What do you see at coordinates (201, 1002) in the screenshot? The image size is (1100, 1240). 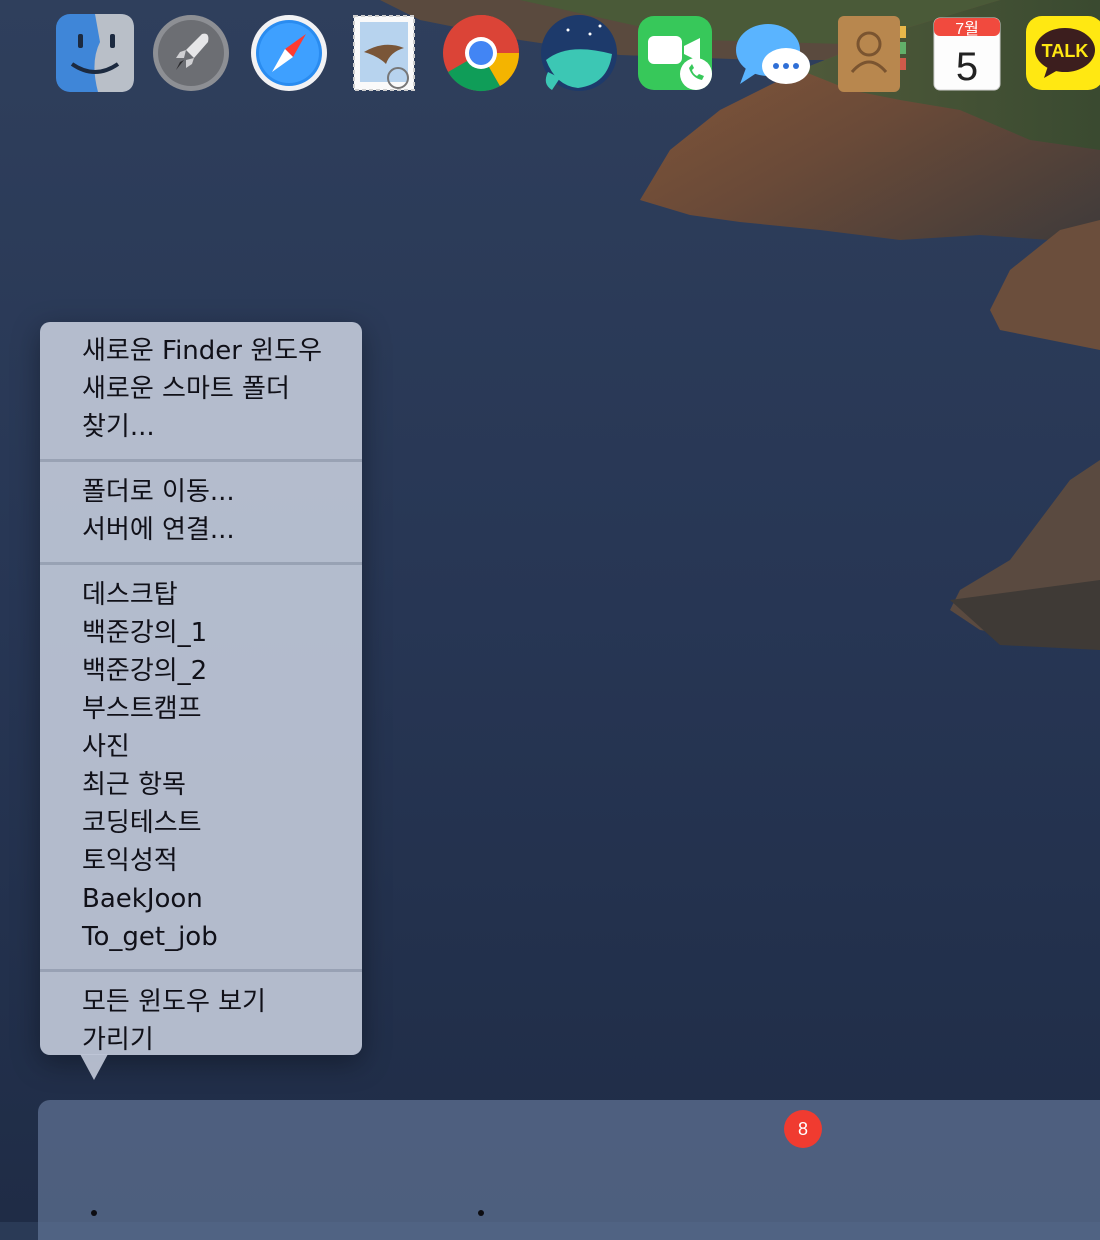 I see `menu-item-show-all-windows: 모든 윈도우 보기` at bounding box center [201, 1002].